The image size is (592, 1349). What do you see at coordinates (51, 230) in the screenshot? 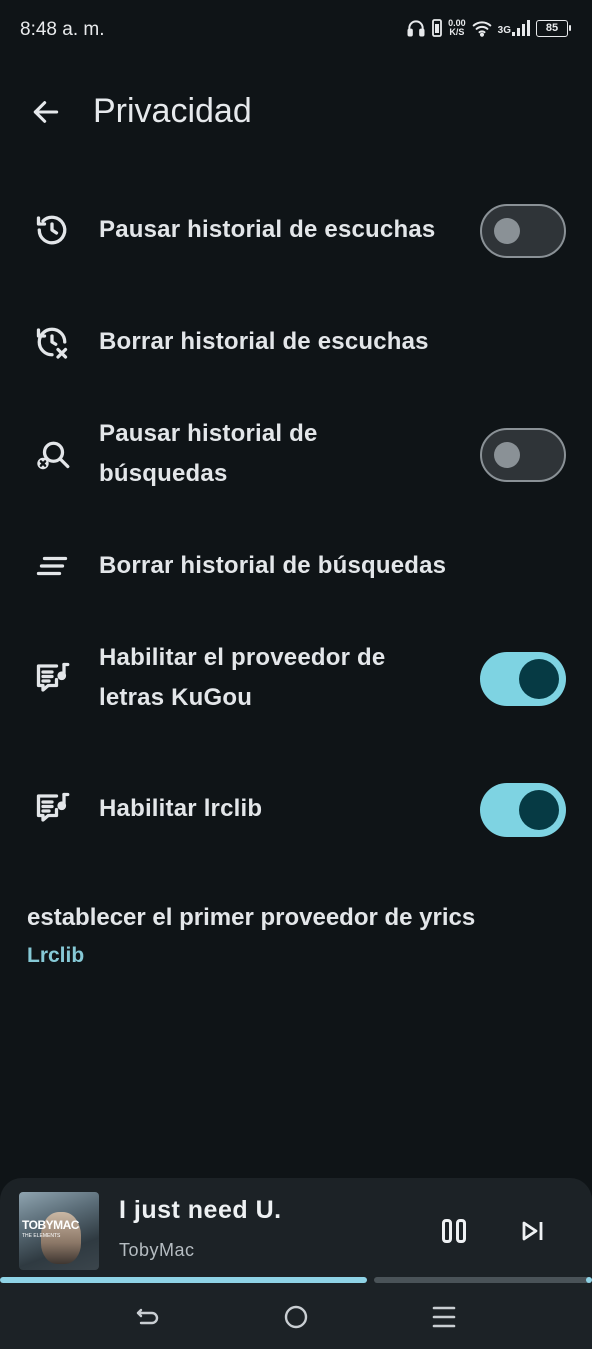
I see `history-icon` at bounding box center [51, 230].